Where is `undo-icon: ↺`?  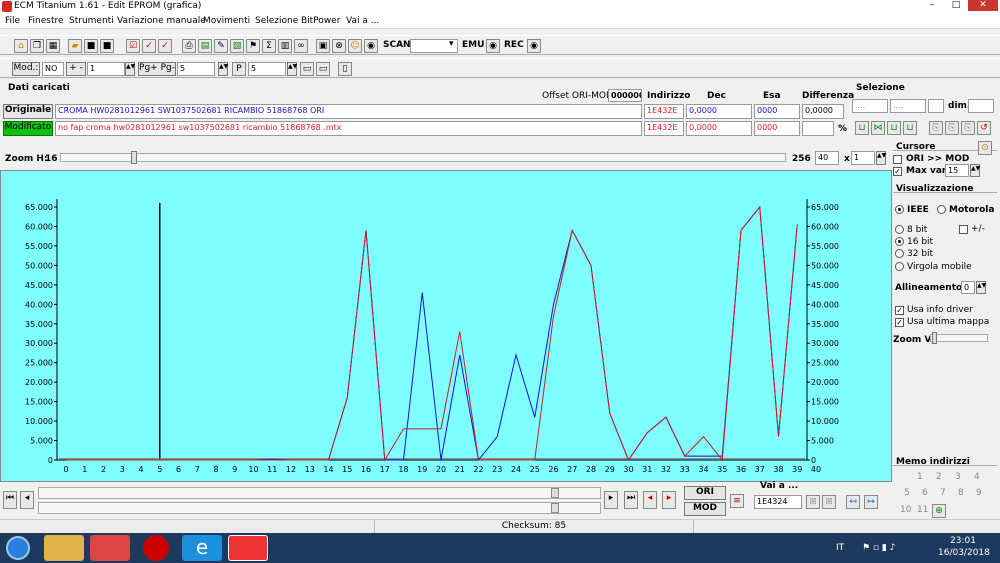 undo-icon: ↺ is located at coordinates (984, 128).